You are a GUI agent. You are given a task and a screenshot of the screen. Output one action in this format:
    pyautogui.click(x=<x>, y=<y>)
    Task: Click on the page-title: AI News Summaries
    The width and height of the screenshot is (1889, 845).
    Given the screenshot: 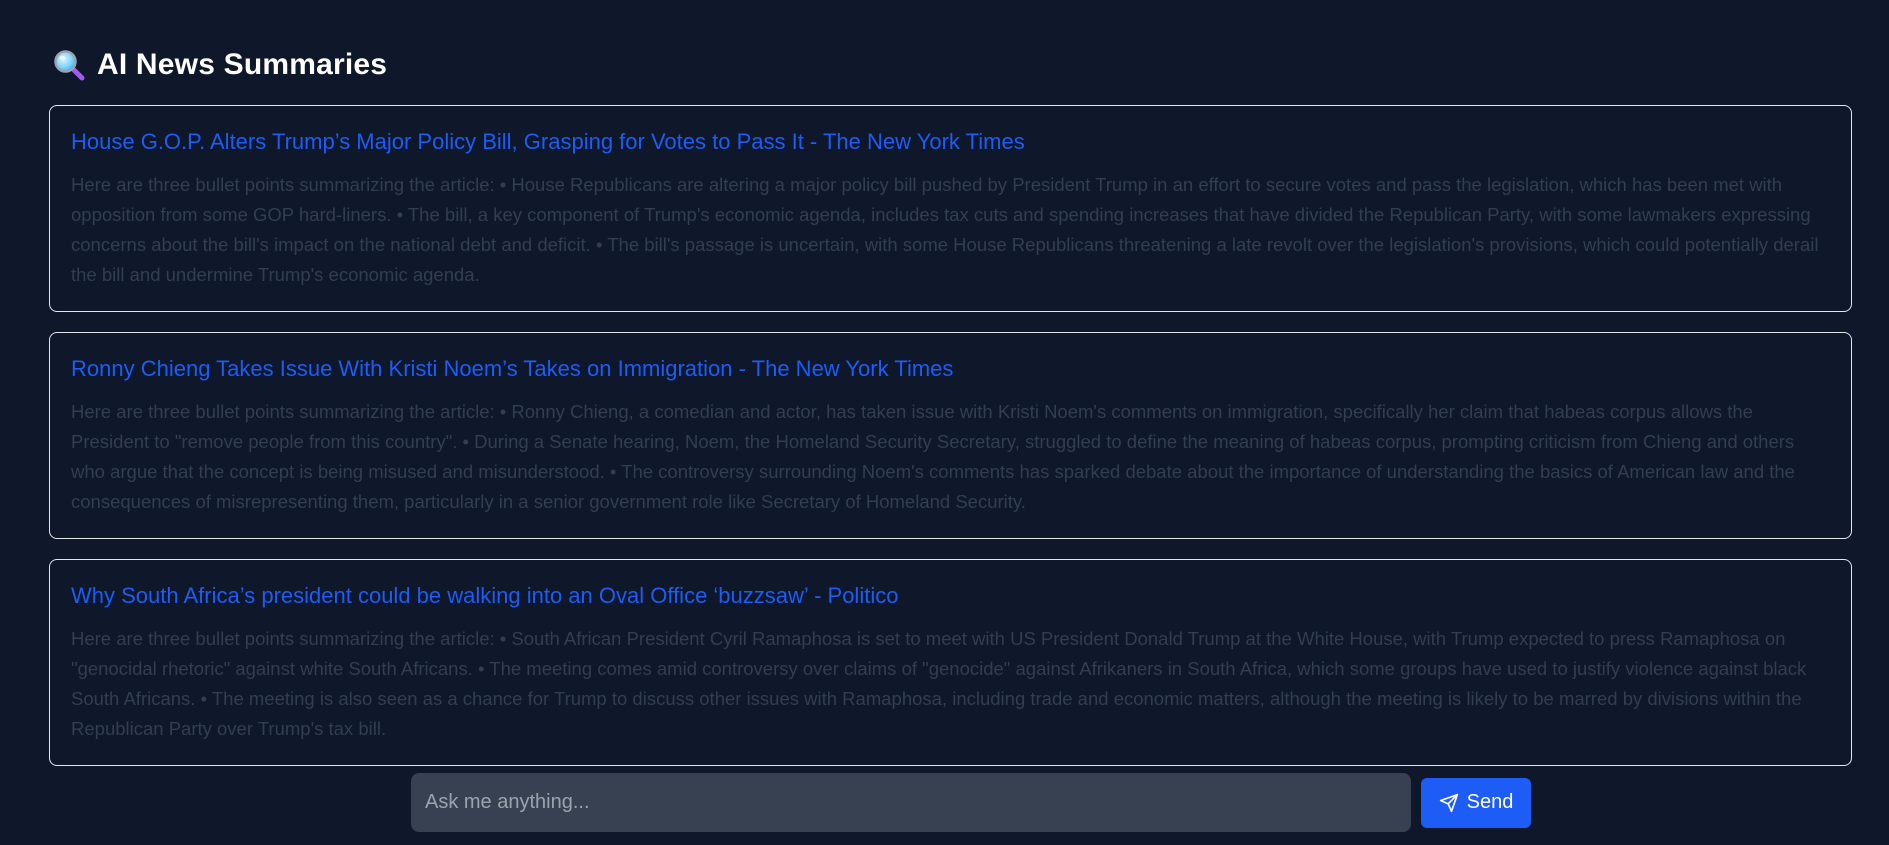 What is the action you would take?
    pyautogui.click(x=242, y=64)
    